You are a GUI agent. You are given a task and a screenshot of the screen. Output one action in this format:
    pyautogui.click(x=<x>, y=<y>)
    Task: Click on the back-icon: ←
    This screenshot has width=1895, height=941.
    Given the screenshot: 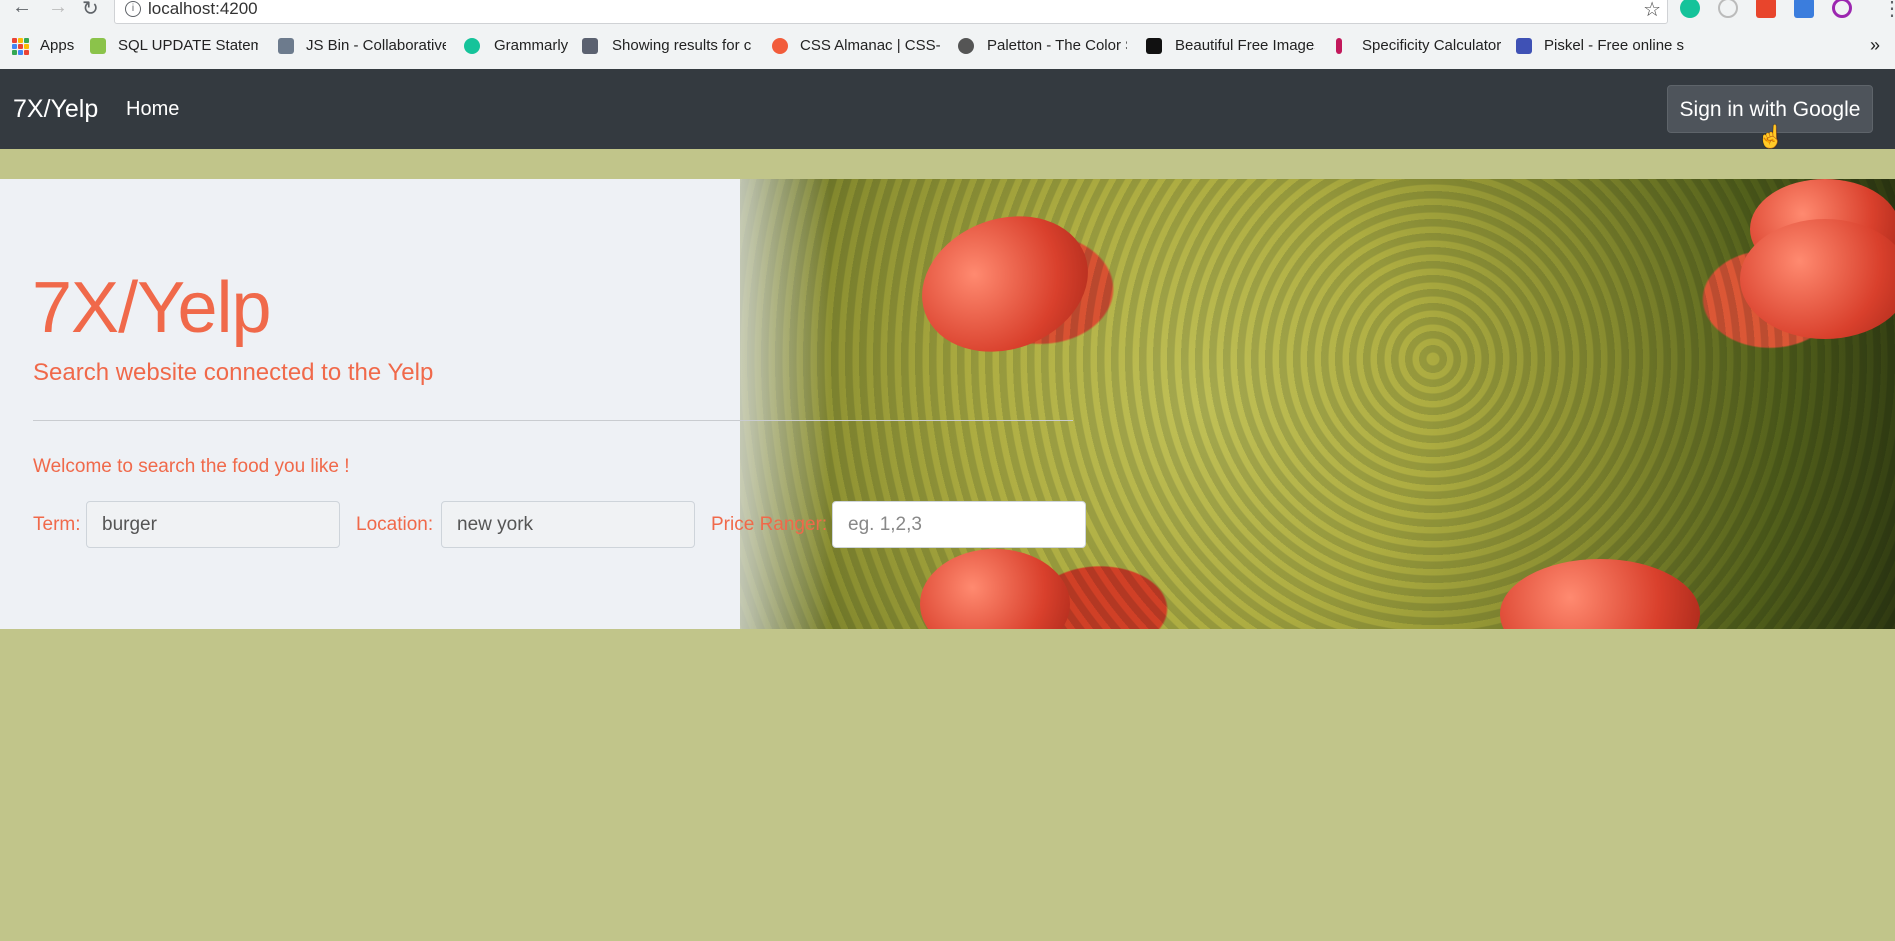 What is the action you would take?
    pyautogui.click(x=22, y=9)
    